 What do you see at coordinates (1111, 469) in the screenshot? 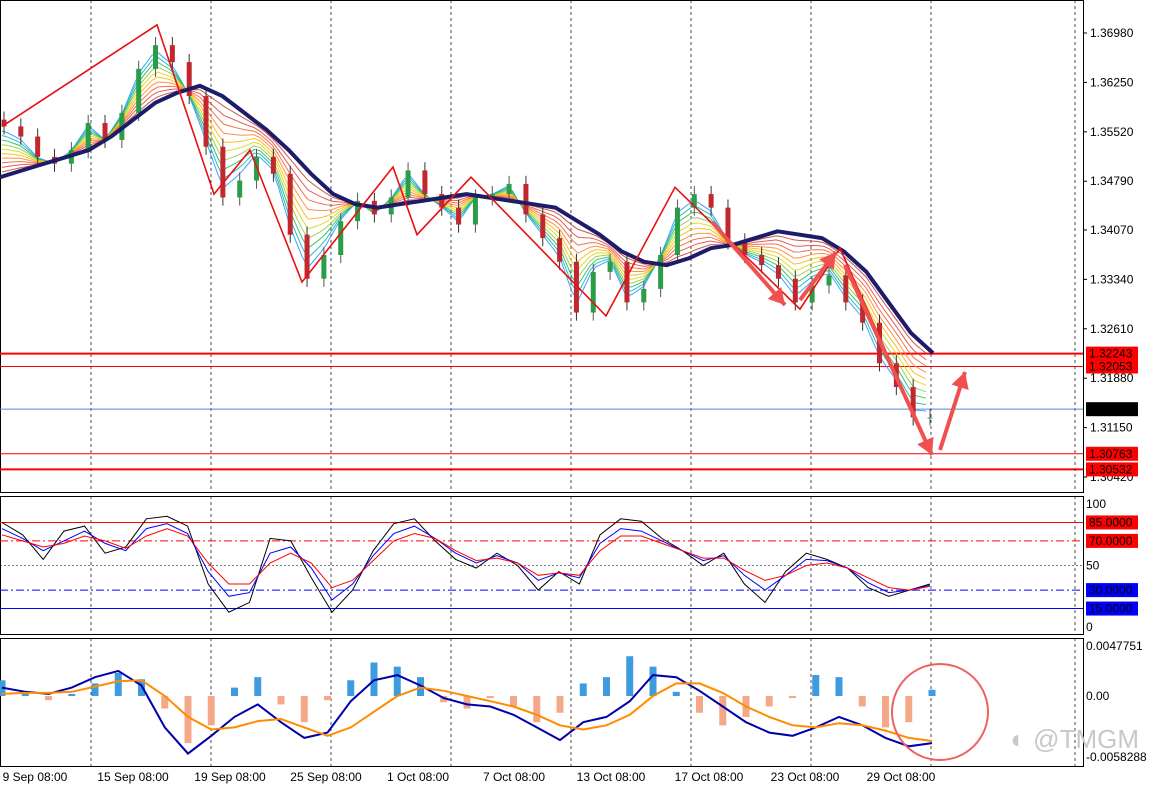
I see `price-hline-label-4: 1.30532` at bounding box center [1111, 469].